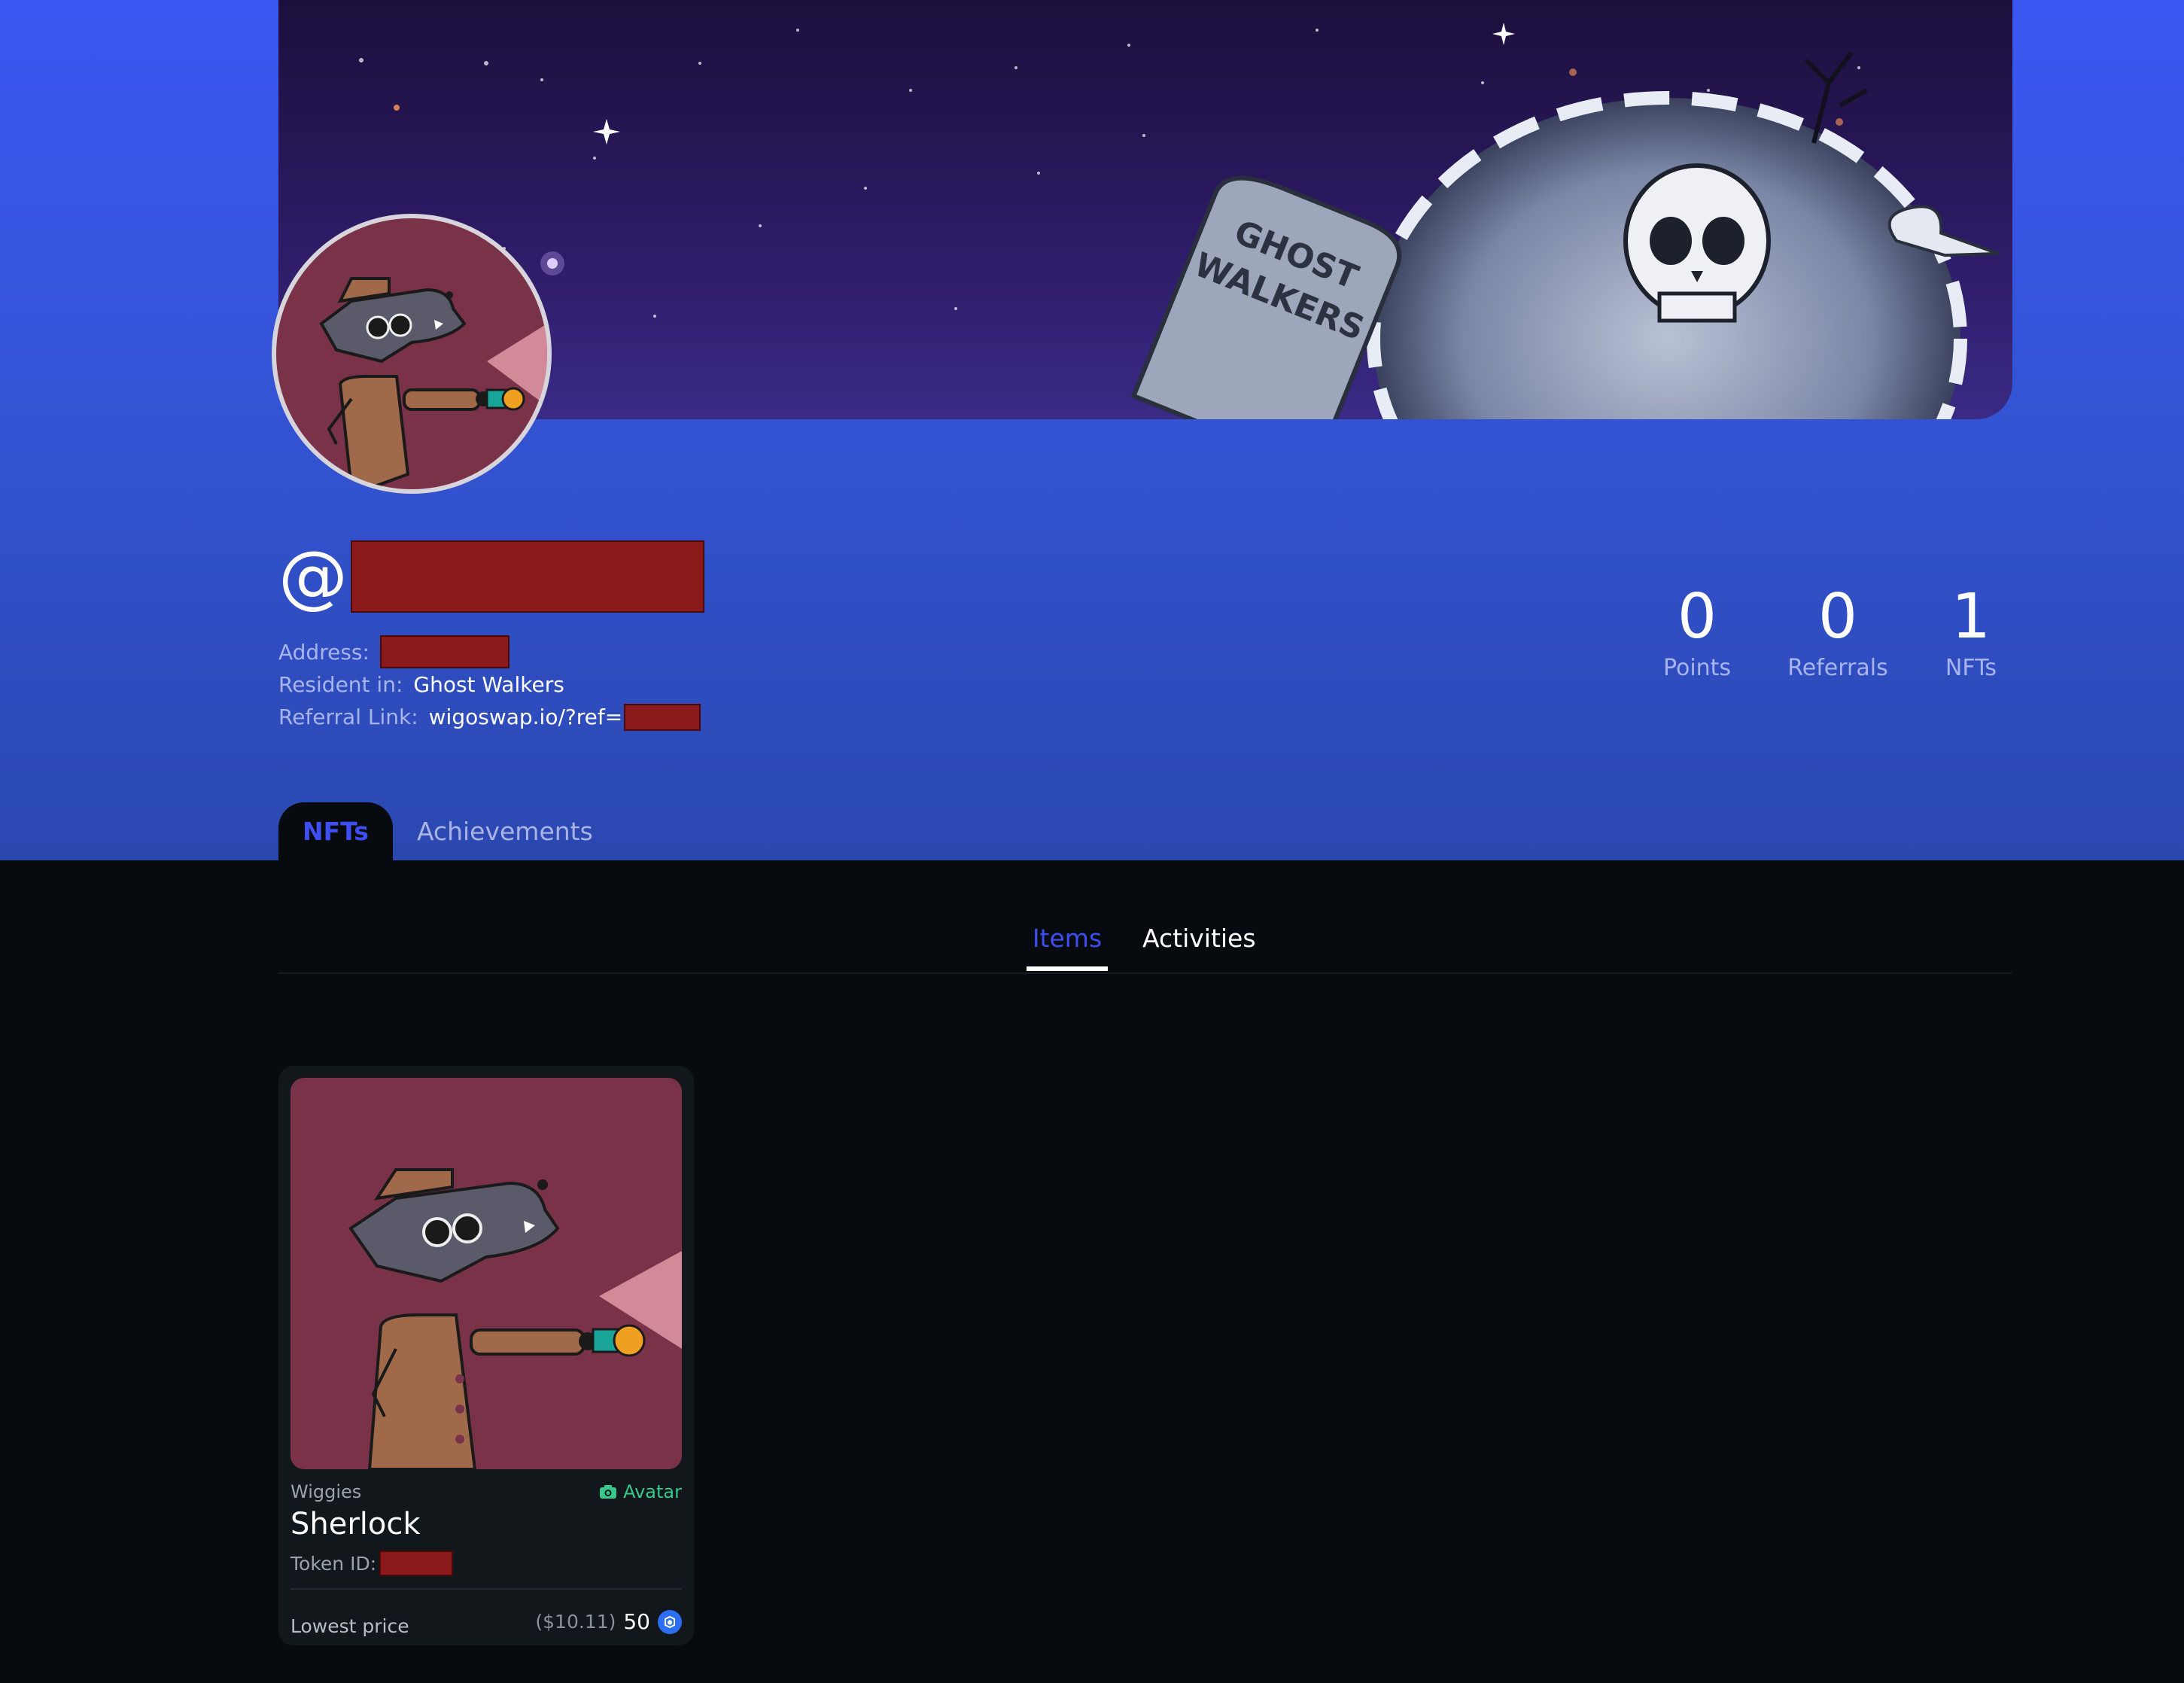 Image resolution: width=2184 pixels, height=1683 pixels. What do you see at coordinates (325, 1491) in the screenshot?
I see `nft-collection: Wiggies` at bounding box center [325, 1491].